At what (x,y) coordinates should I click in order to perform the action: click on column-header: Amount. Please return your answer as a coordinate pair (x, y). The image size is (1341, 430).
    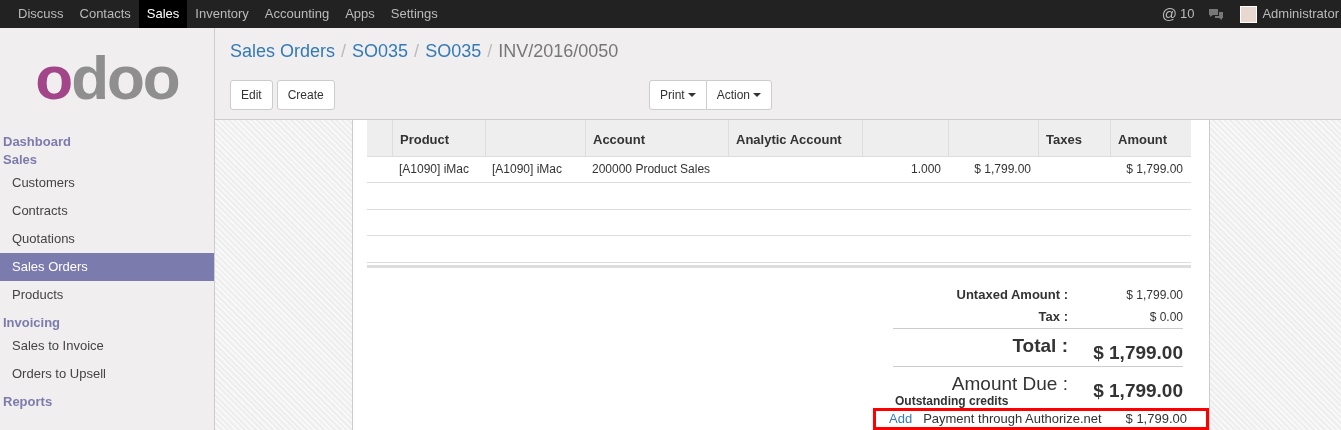
    Looking at the image, I should click on (1150, 138).